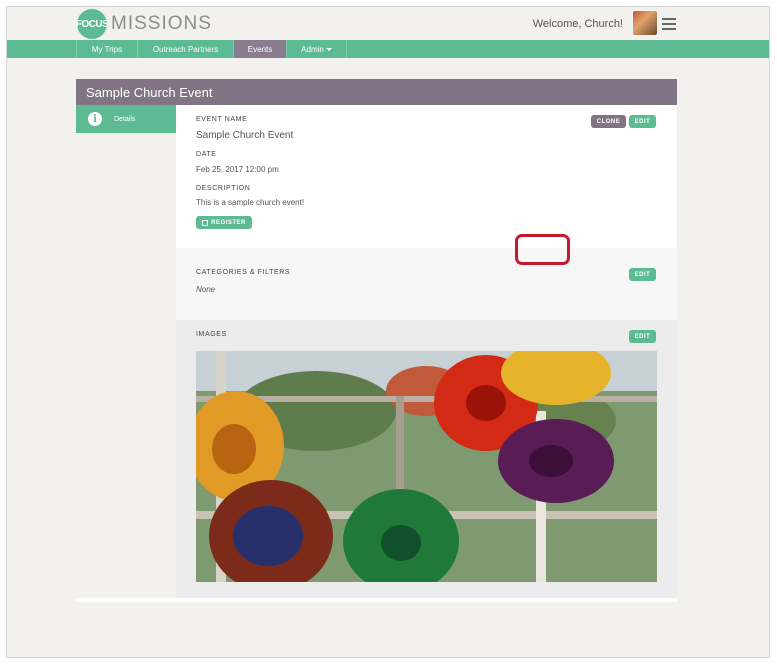 This screenshot has width=777, height=665. What do you see at coordinates (243, 272) in the screenshot?
I see `categories-label: CATEGORIES & FILTERS` at bounding box center [243, 272].